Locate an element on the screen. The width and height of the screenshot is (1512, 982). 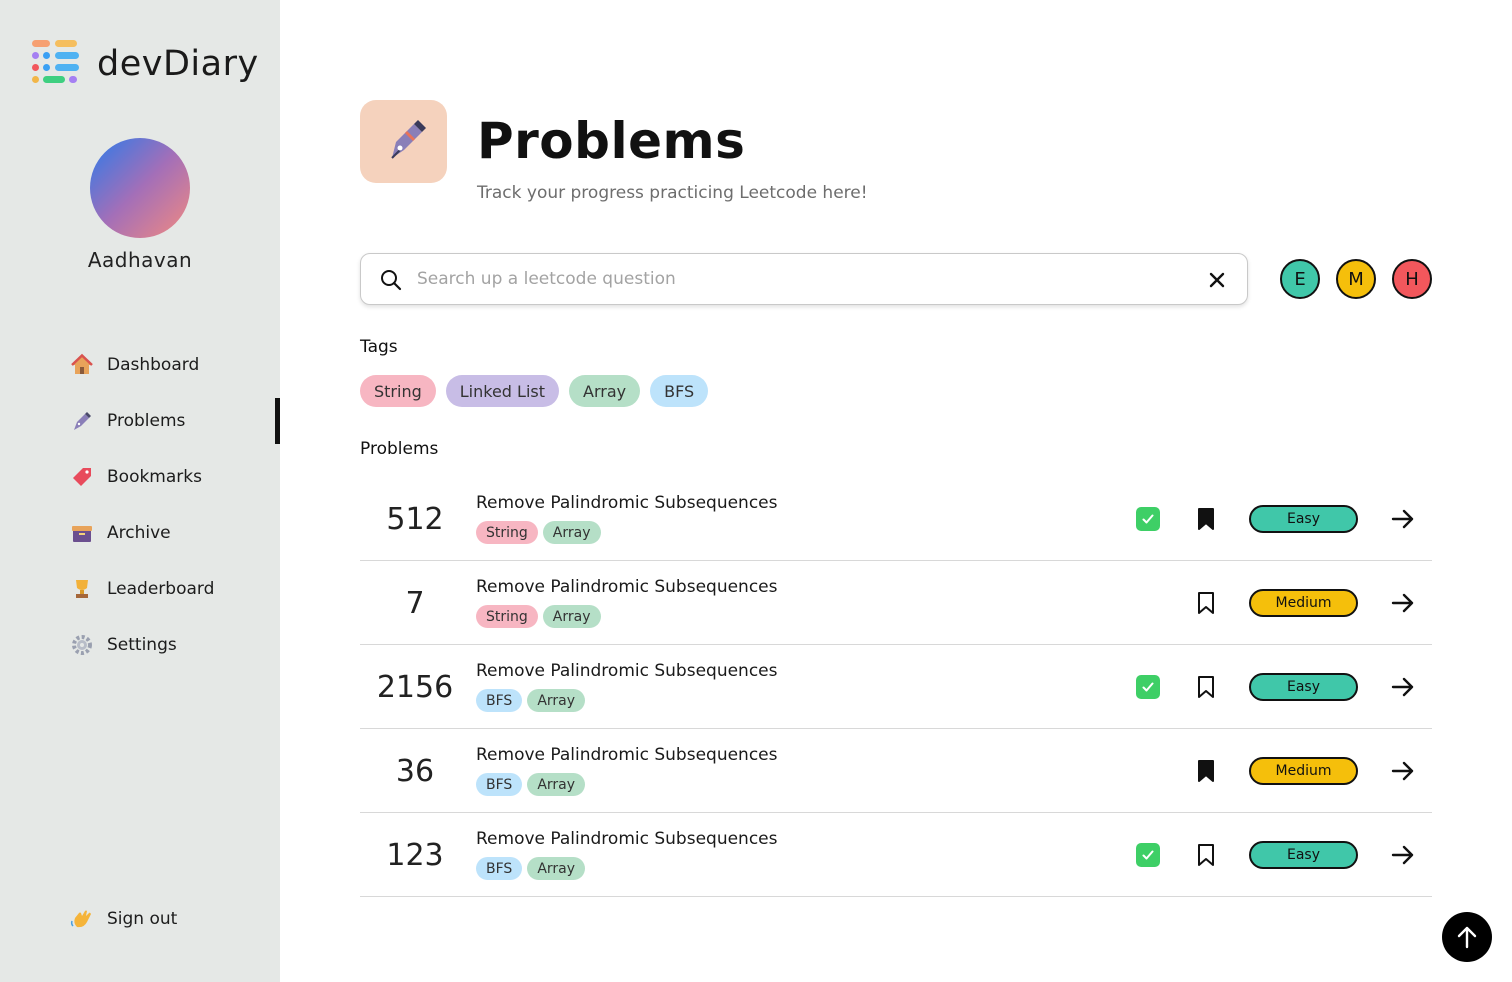
tag-string: String is located at coordinates (398, 391).